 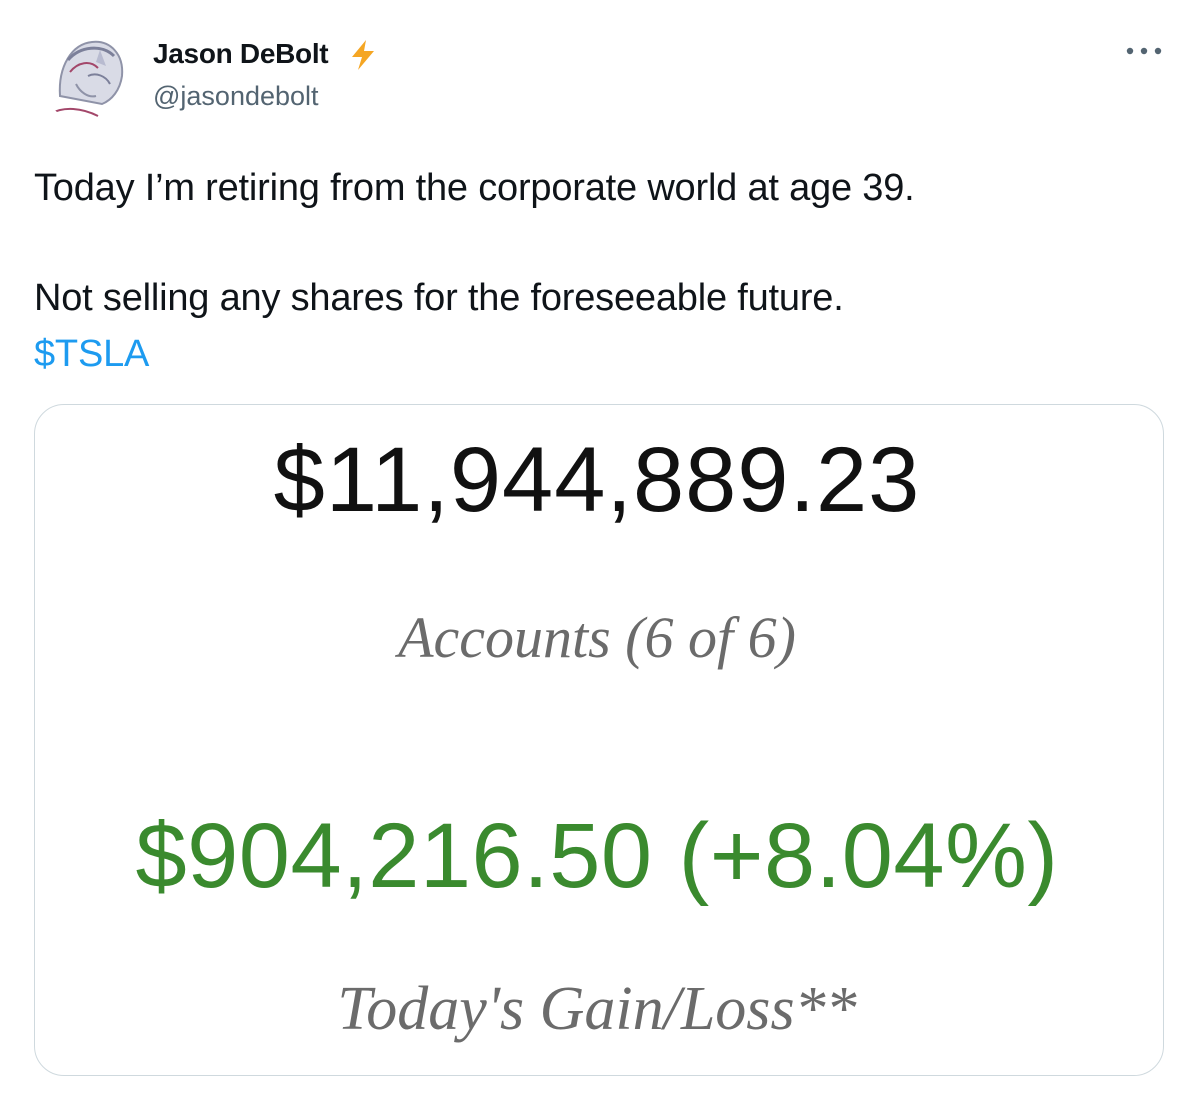 What do you see at coordinates (241, 54) in the screenshot?
I see `author-display-name: Jason DeBolt` at bounding box center [241, 54].